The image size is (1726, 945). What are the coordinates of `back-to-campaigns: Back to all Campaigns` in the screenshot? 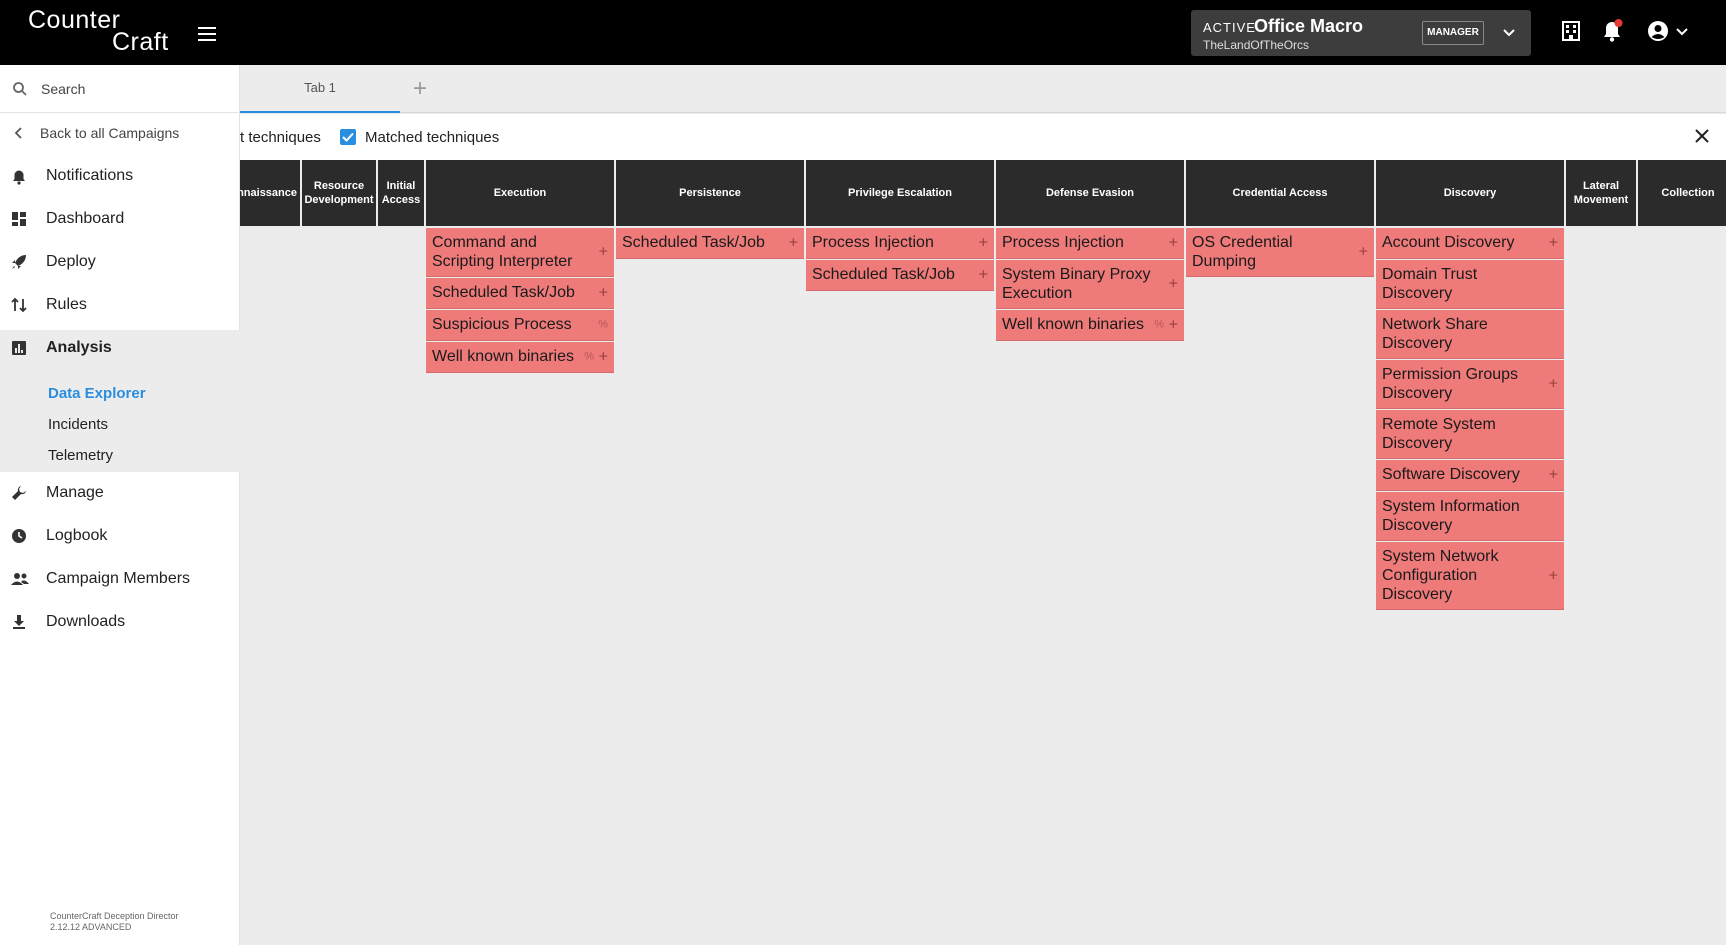 It's located at (120, 133).